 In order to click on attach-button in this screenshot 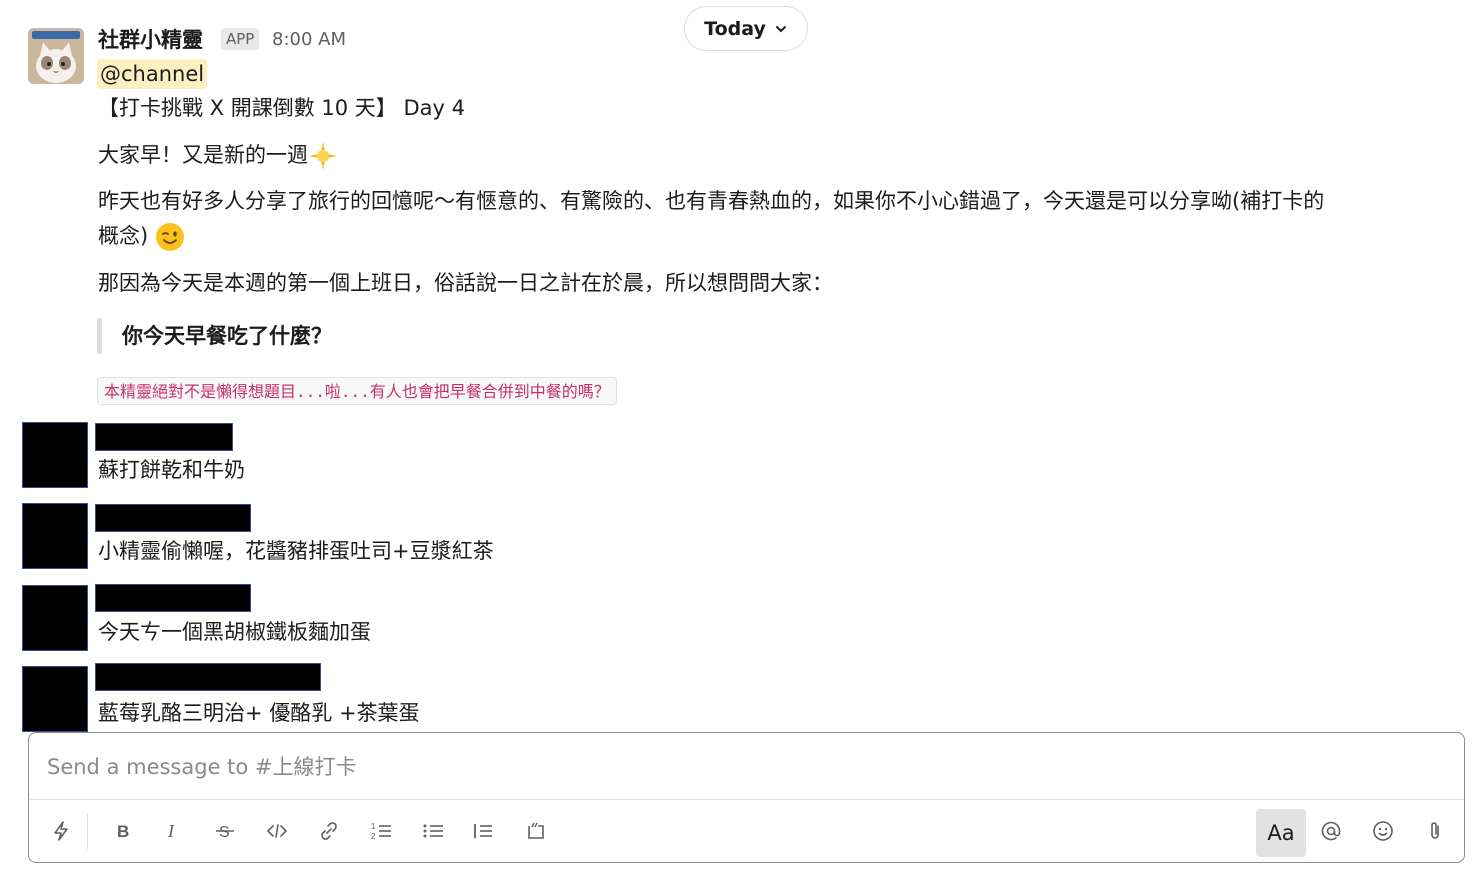, I will do `click(1435, 831)`.